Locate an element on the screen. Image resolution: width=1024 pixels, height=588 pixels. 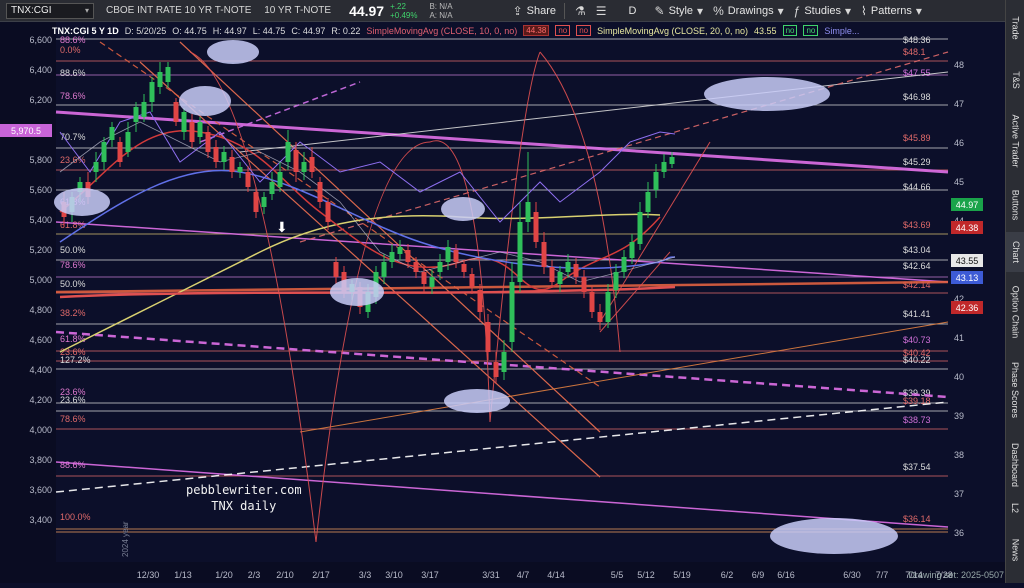
x-axis-tick: 2/17 is located at coordinates (321, 575).